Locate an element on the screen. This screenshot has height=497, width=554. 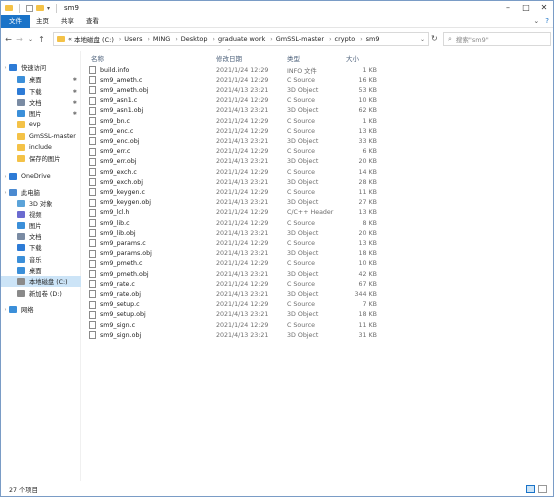
breadcrumb-item: sm9 is located at coordinates (373, 39).